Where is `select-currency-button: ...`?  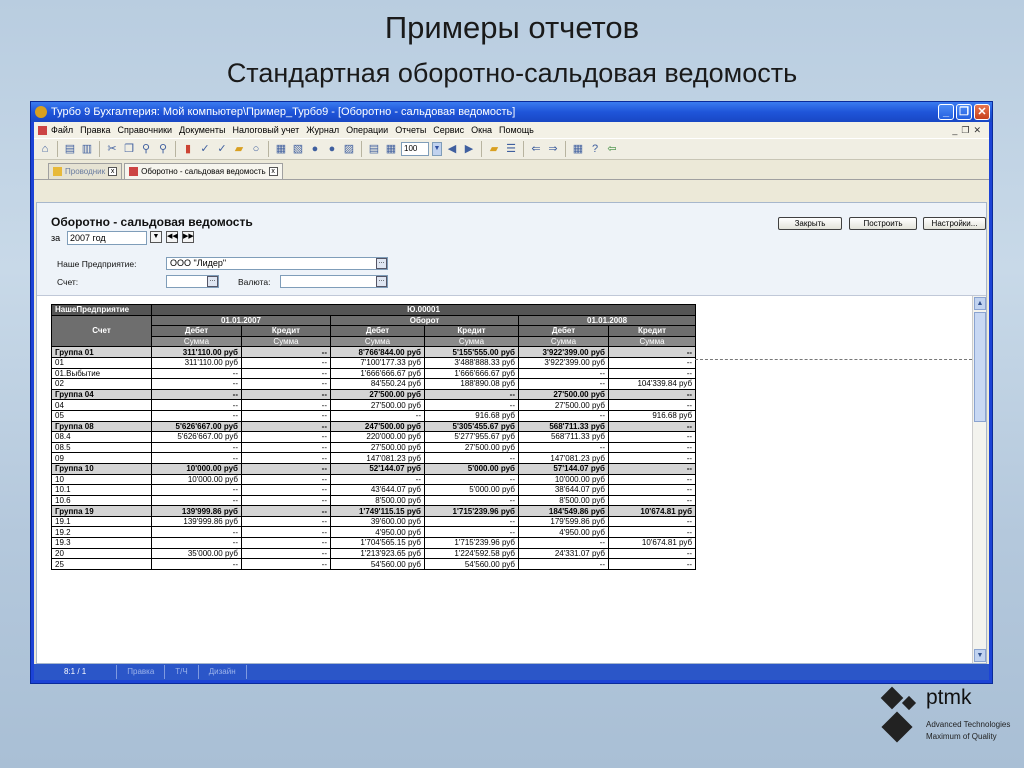
select-currency-button: ... is located at coordinates (381, 281).